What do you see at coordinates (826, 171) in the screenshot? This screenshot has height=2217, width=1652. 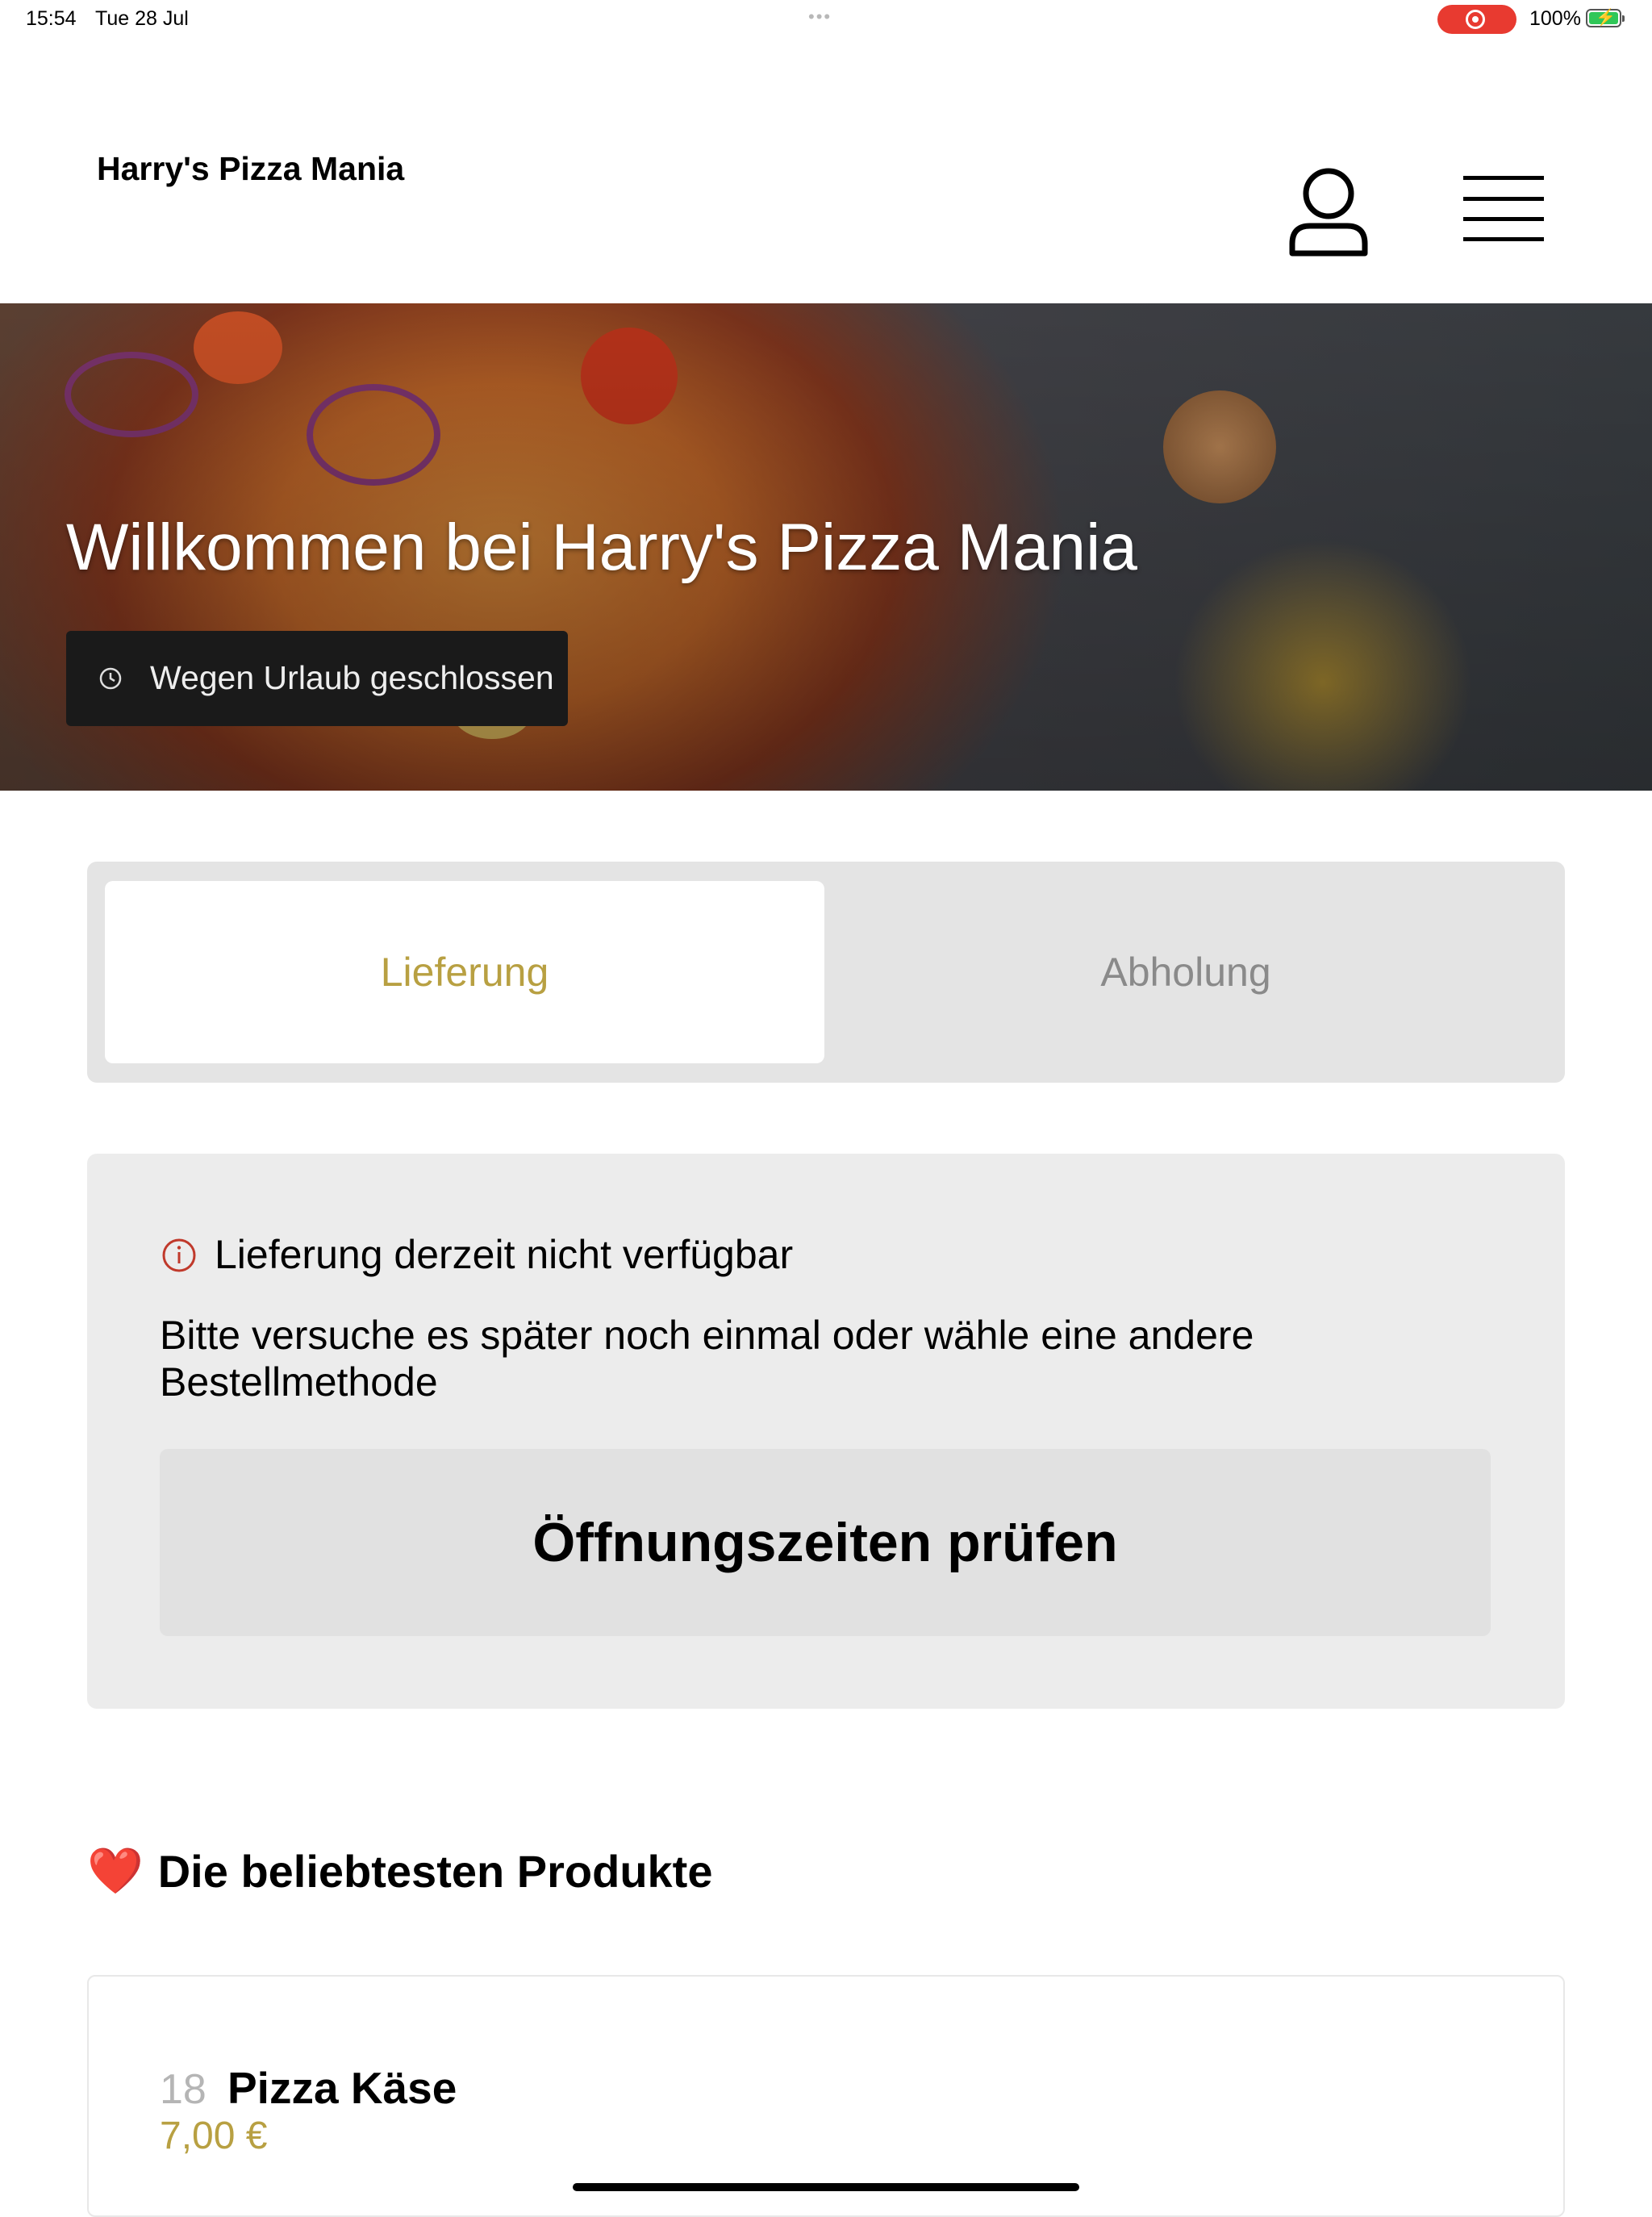 I see `app-header: Harry's Pizza Mania` at bounding box center [826, 171].